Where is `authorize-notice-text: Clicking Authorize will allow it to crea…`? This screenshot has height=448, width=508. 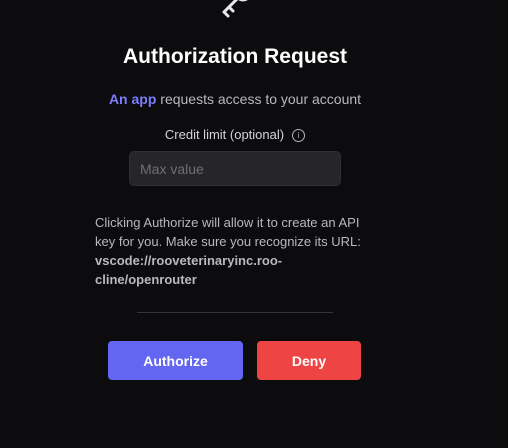
authorize-notice-text: Clicking Authorize will allow it to crea… is located at coordinates (228, 232).